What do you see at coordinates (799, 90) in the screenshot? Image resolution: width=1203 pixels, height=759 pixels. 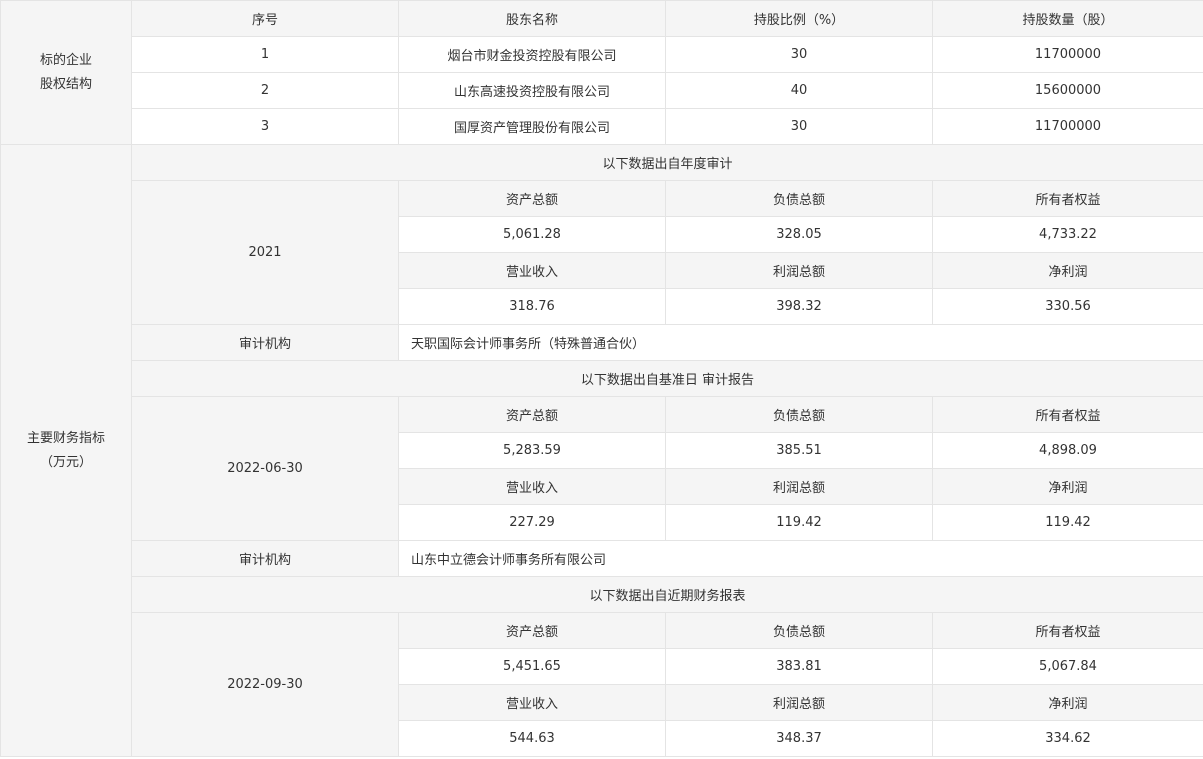 I see `holding-ratio: 40` at bounding box center [799, 90].